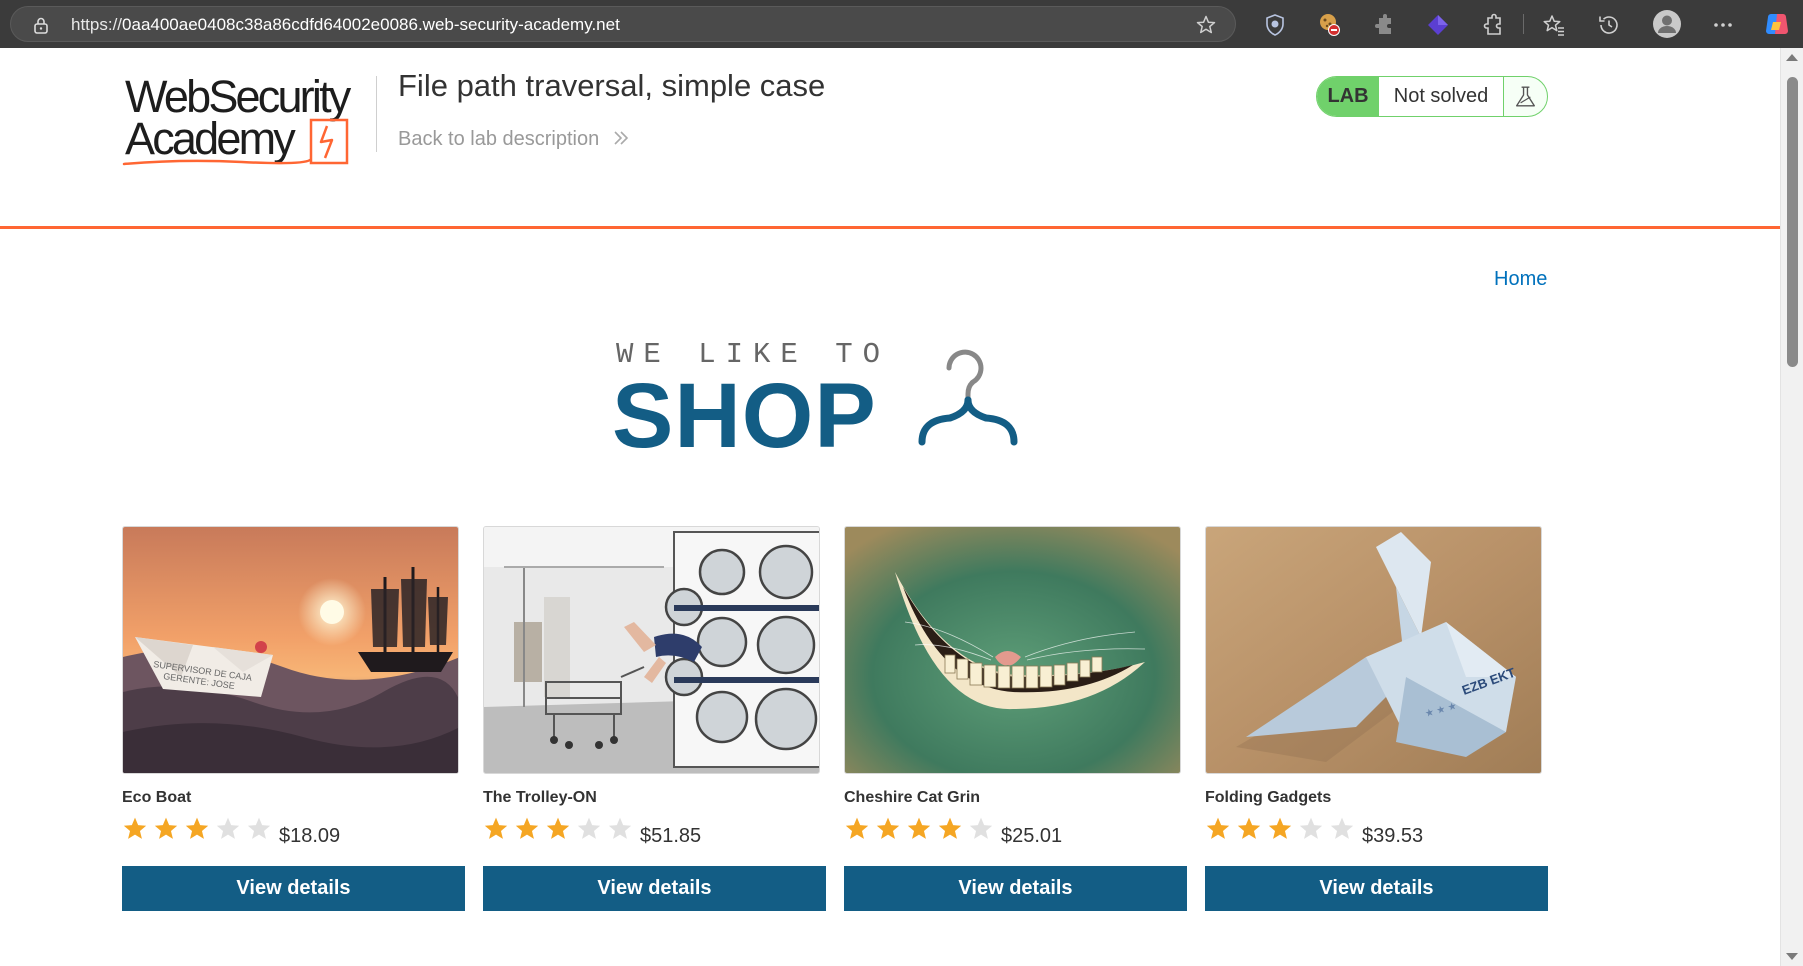 The height and width of the screenshot is (966, 1803). What do you see at coordinates (968, 397) in the screenshot?
I see `hanger-icon` at bounding box center [968, 397].